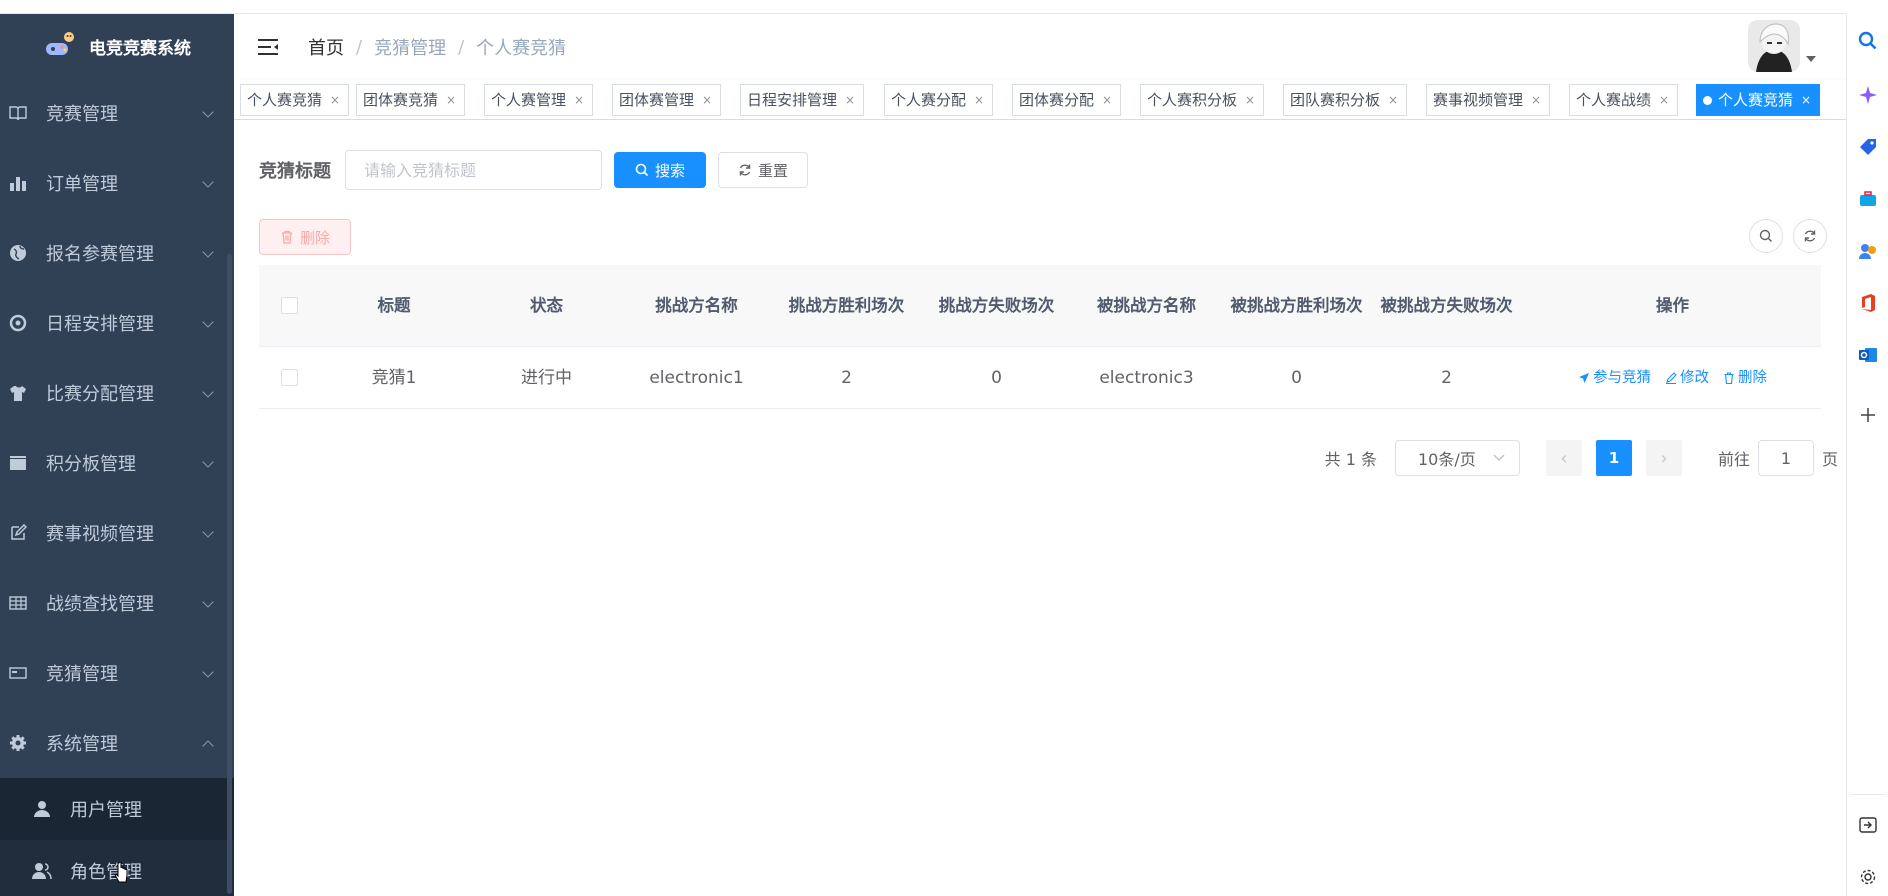  Describe the element at coordinates (1624, 100) in the screenshot. I see `tab-personal-records: 个人赛战绩 ×` at that location.